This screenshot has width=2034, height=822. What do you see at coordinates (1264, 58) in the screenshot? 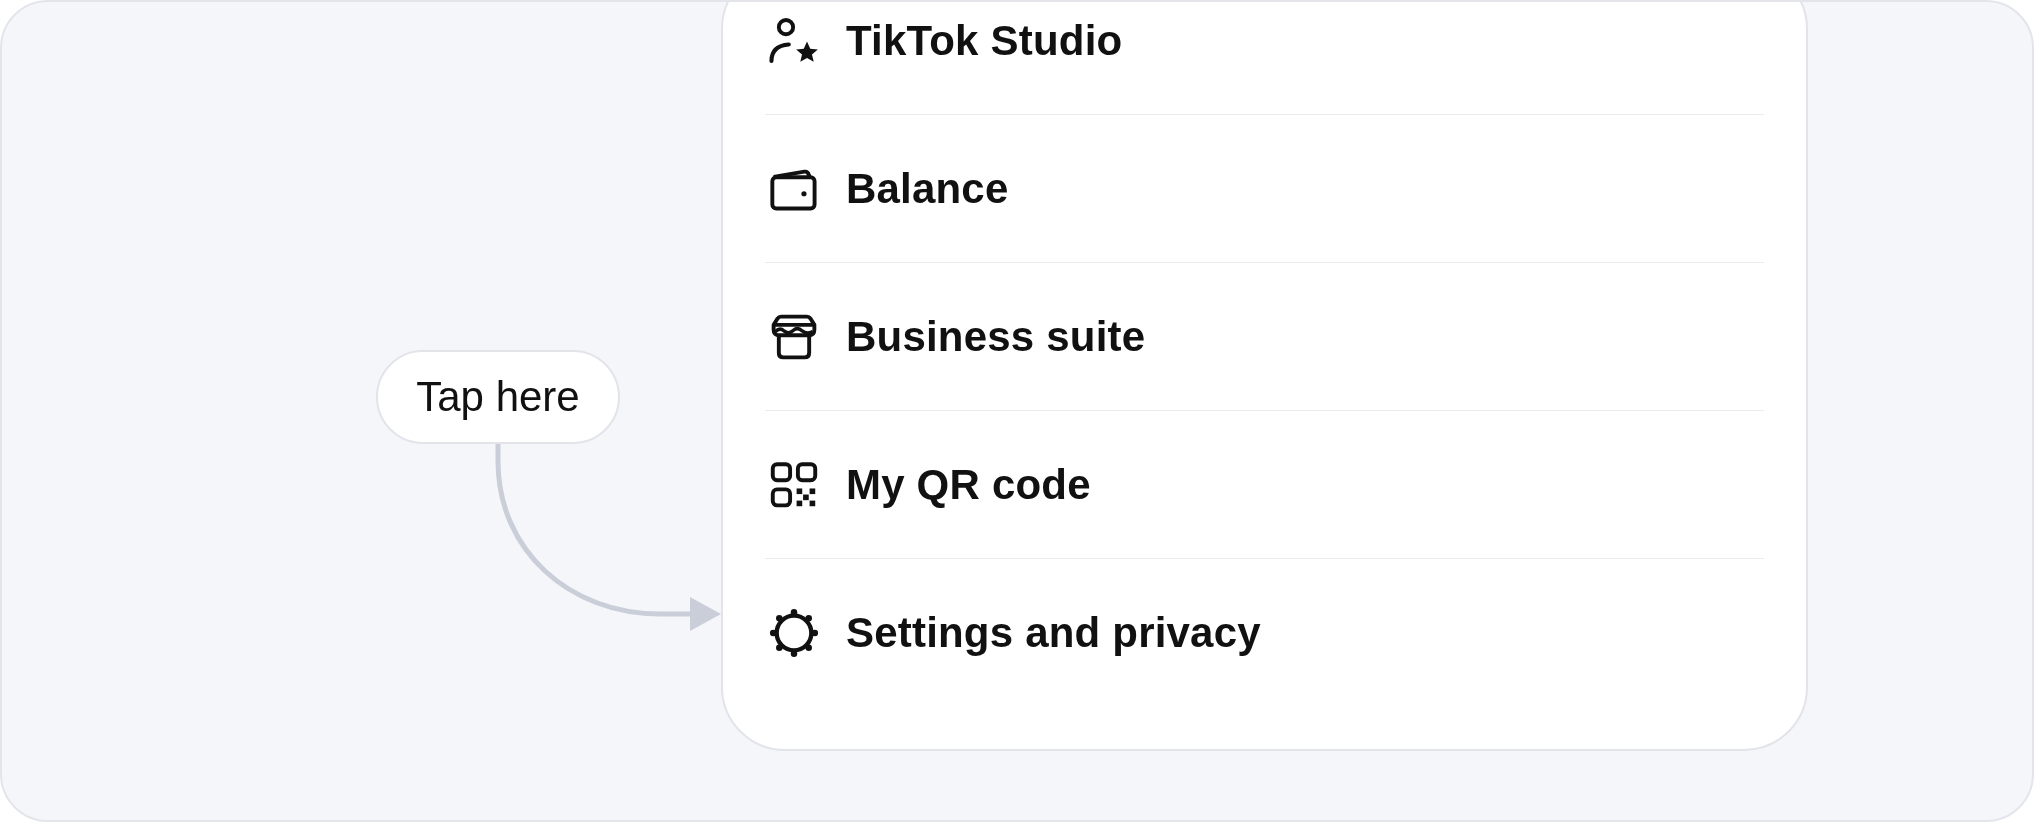
I see `menu-item: TikTok Studio` at bounding box center [1264, 58].